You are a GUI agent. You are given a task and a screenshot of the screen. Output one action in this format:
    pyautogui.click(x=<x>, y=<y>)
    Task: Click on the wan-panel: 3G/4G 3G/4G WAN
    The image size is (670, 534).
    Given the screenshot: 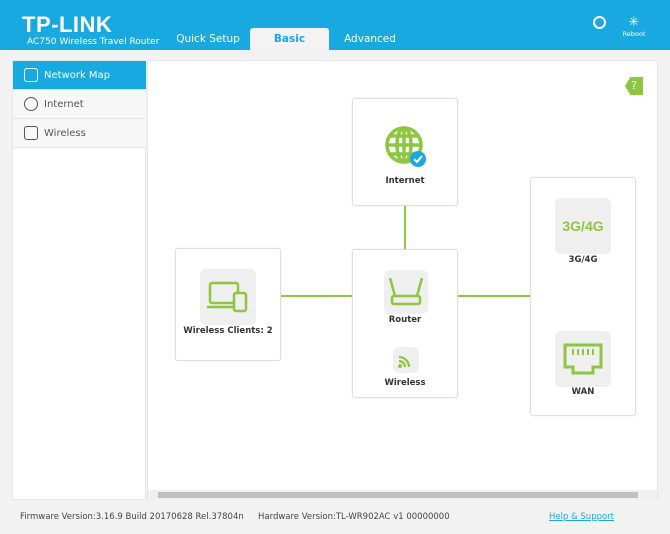 What is the action you would take?
    pyautogui.click(x=583, y=296)
    